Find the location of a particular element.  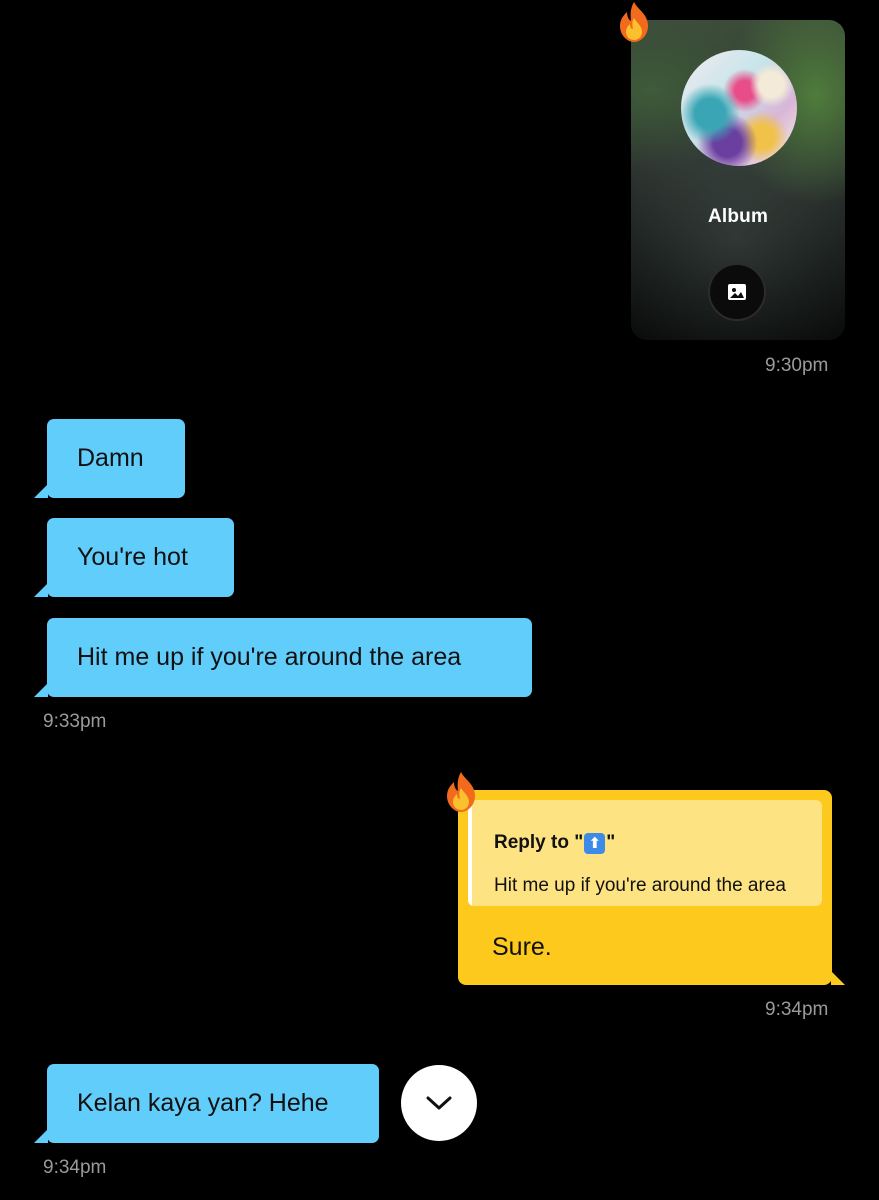

message-text: Kelan kaya yan? Hehe is located at coordinates (203, 1103).